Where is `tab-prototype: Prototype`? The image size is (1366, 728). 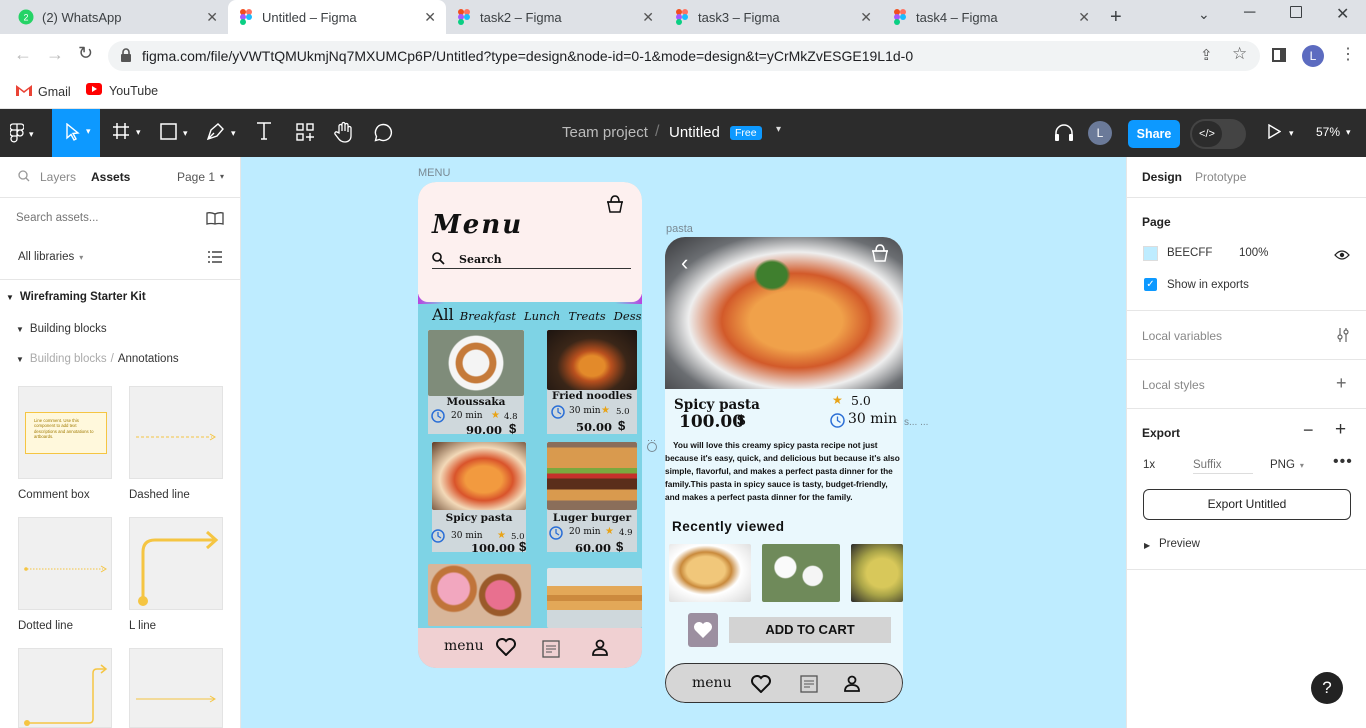 tab-prototype: Prototype is located at coordinates (1220, 177).